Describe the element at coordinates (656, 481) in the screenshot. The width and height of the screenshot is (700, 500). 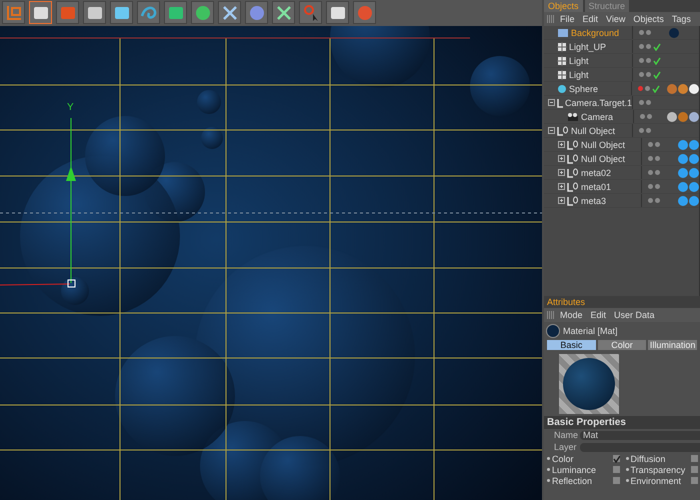
I see `channel-label: Environment` at that location.